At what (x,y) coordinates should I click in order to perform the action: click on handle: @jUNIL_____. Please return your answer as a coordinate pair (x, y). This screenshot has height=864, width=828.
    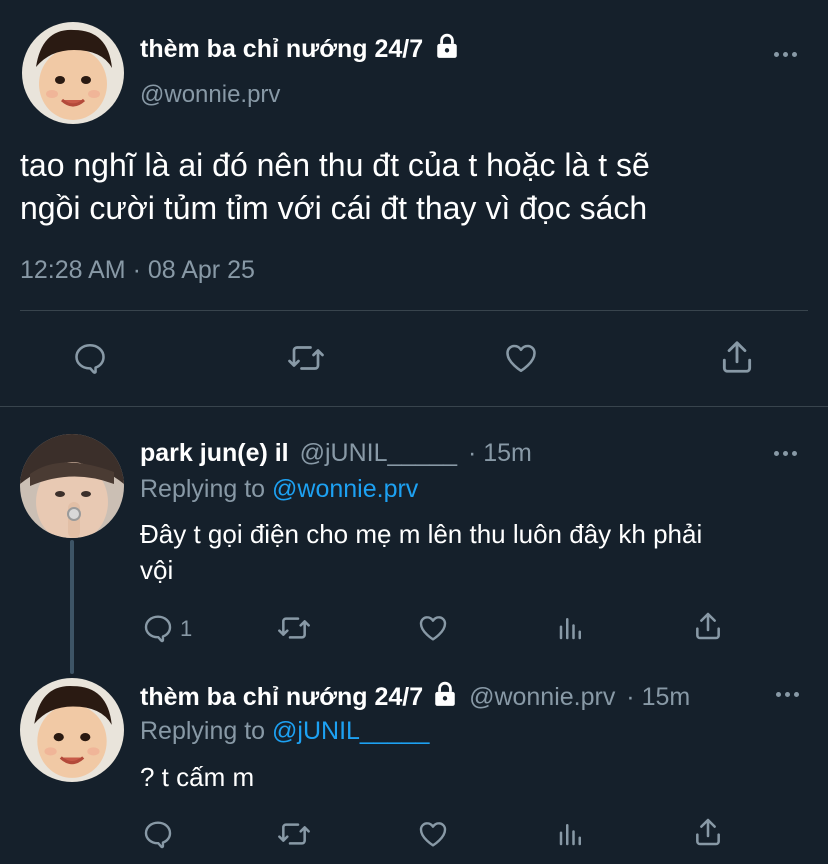
    Looking at the image, I should click on (378, 453).